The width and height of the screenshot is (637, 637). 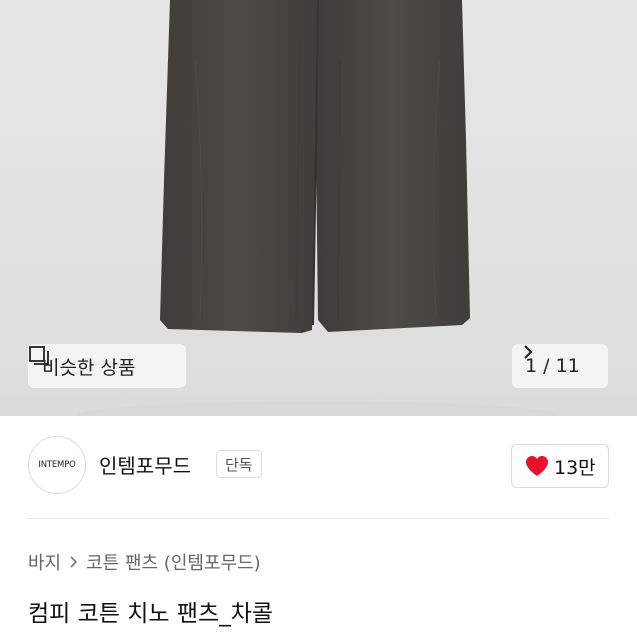 I want to click on breadcrumb-item-pants: 바지, so click(x=44, y=562).